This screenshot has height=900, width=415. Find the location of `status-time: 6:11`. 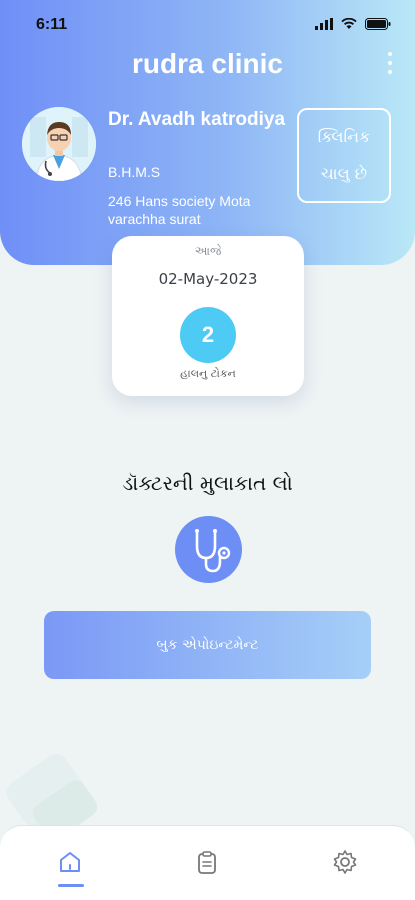

status-time: 6:11 is located at coordinates (52, 24).